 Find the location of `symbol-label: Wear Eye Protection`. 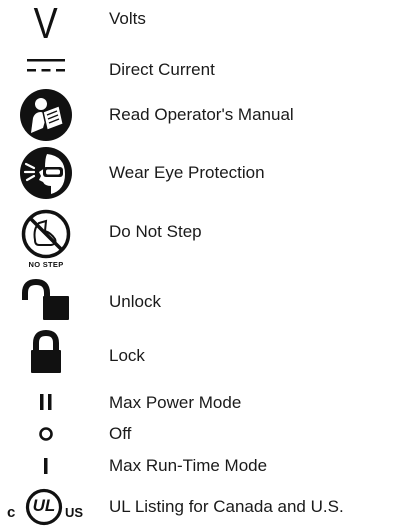

symbol-label: Wear Eye Protection is located at coordinates (187, 172).